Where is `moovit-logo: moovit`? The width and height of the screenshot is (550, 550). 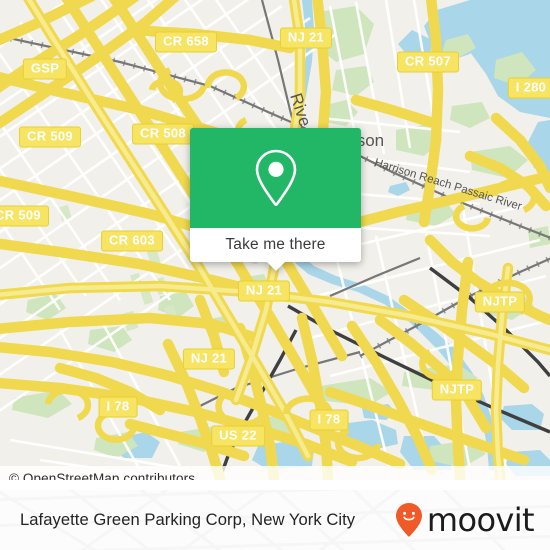
moovit-logo: moovit is located at coordinates (464, 520).